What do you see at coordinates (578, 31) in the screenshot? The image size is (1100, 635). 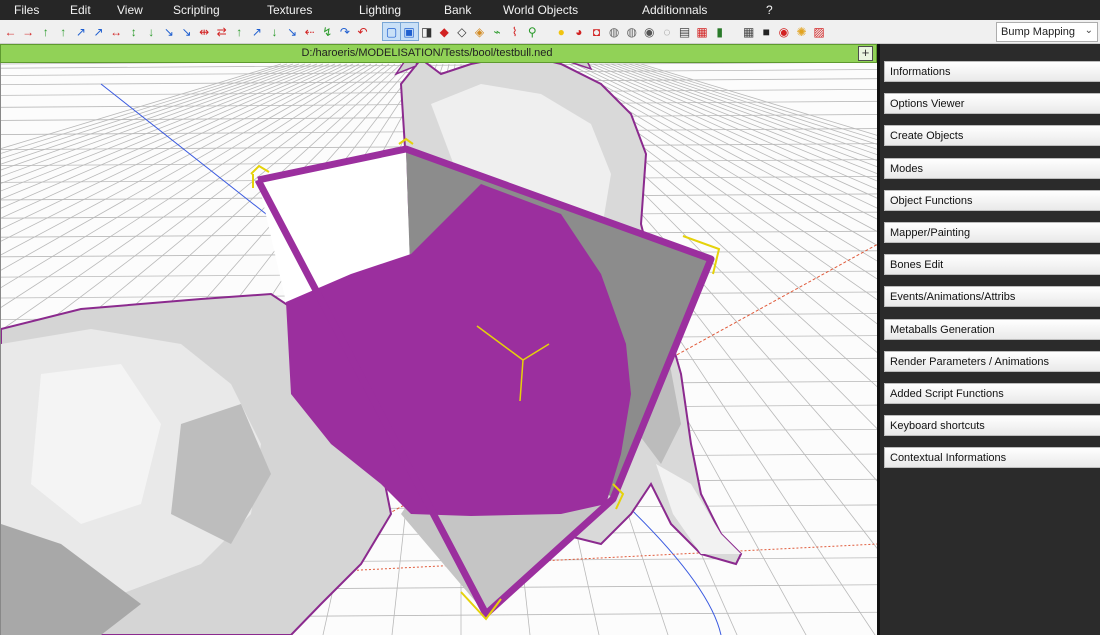 I see `paint-bucket-icon: ◕` at bounding box center [578, 31].